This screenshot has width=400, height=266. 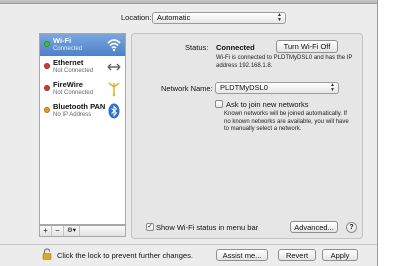 What do you see at coordinates (47, 254) in the screenshot?
I see `lock-icon` at bounding box center [47, 254].